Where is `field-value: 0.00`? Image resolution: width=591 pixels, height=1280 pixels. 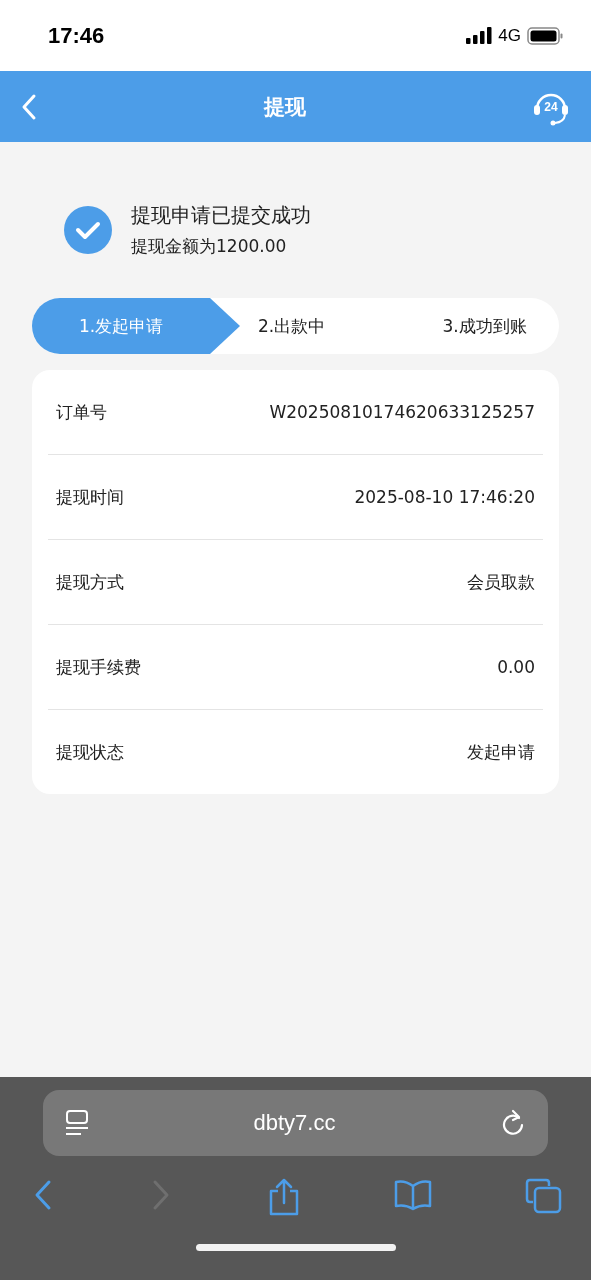 field-value: 0.00 is located at coordinates (516, 667).